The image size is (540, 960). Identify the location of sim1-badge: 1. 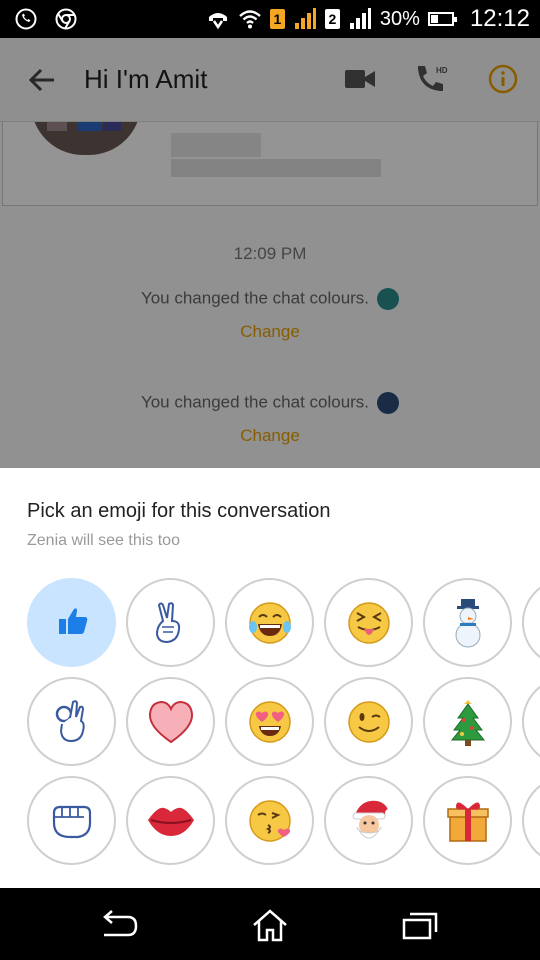
(277, 19).